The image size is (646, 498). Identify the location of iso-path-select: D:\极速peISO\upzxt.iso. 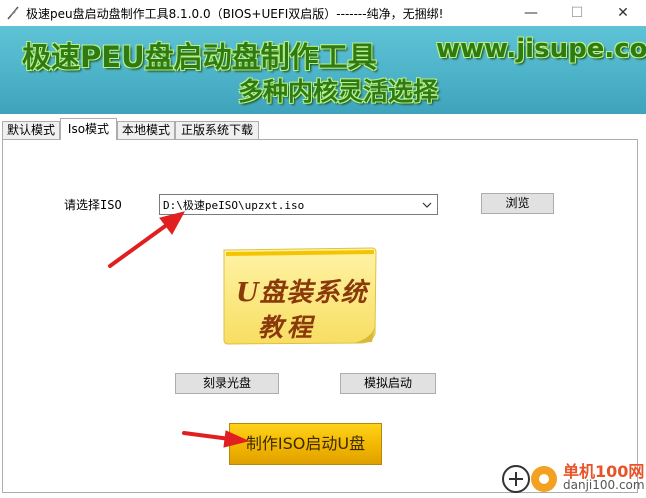
(298, 204).